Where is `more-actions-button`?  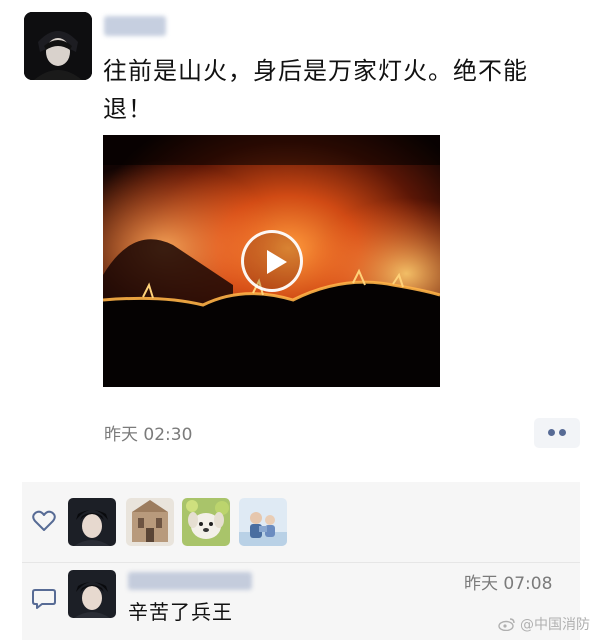
more-actions-button is located at coordinates (557, 433).